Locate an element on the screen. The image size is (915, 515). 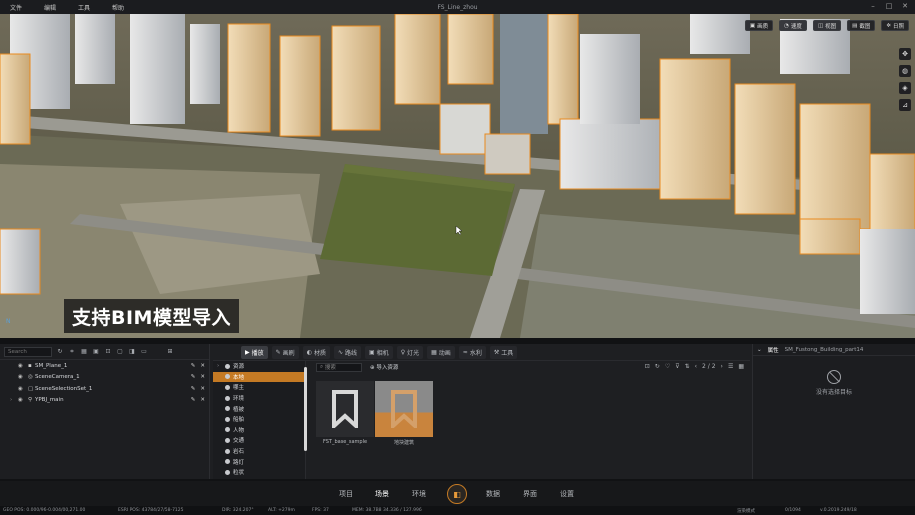
tab-tool: ⚒ 工具 is located at coordinates (503, 352).